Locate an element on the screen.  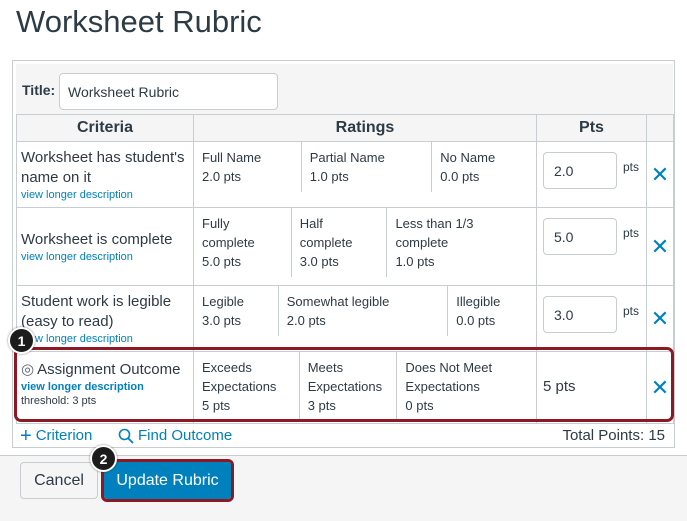
outcome-points: 5 pts is located at coordinates (559, 386).